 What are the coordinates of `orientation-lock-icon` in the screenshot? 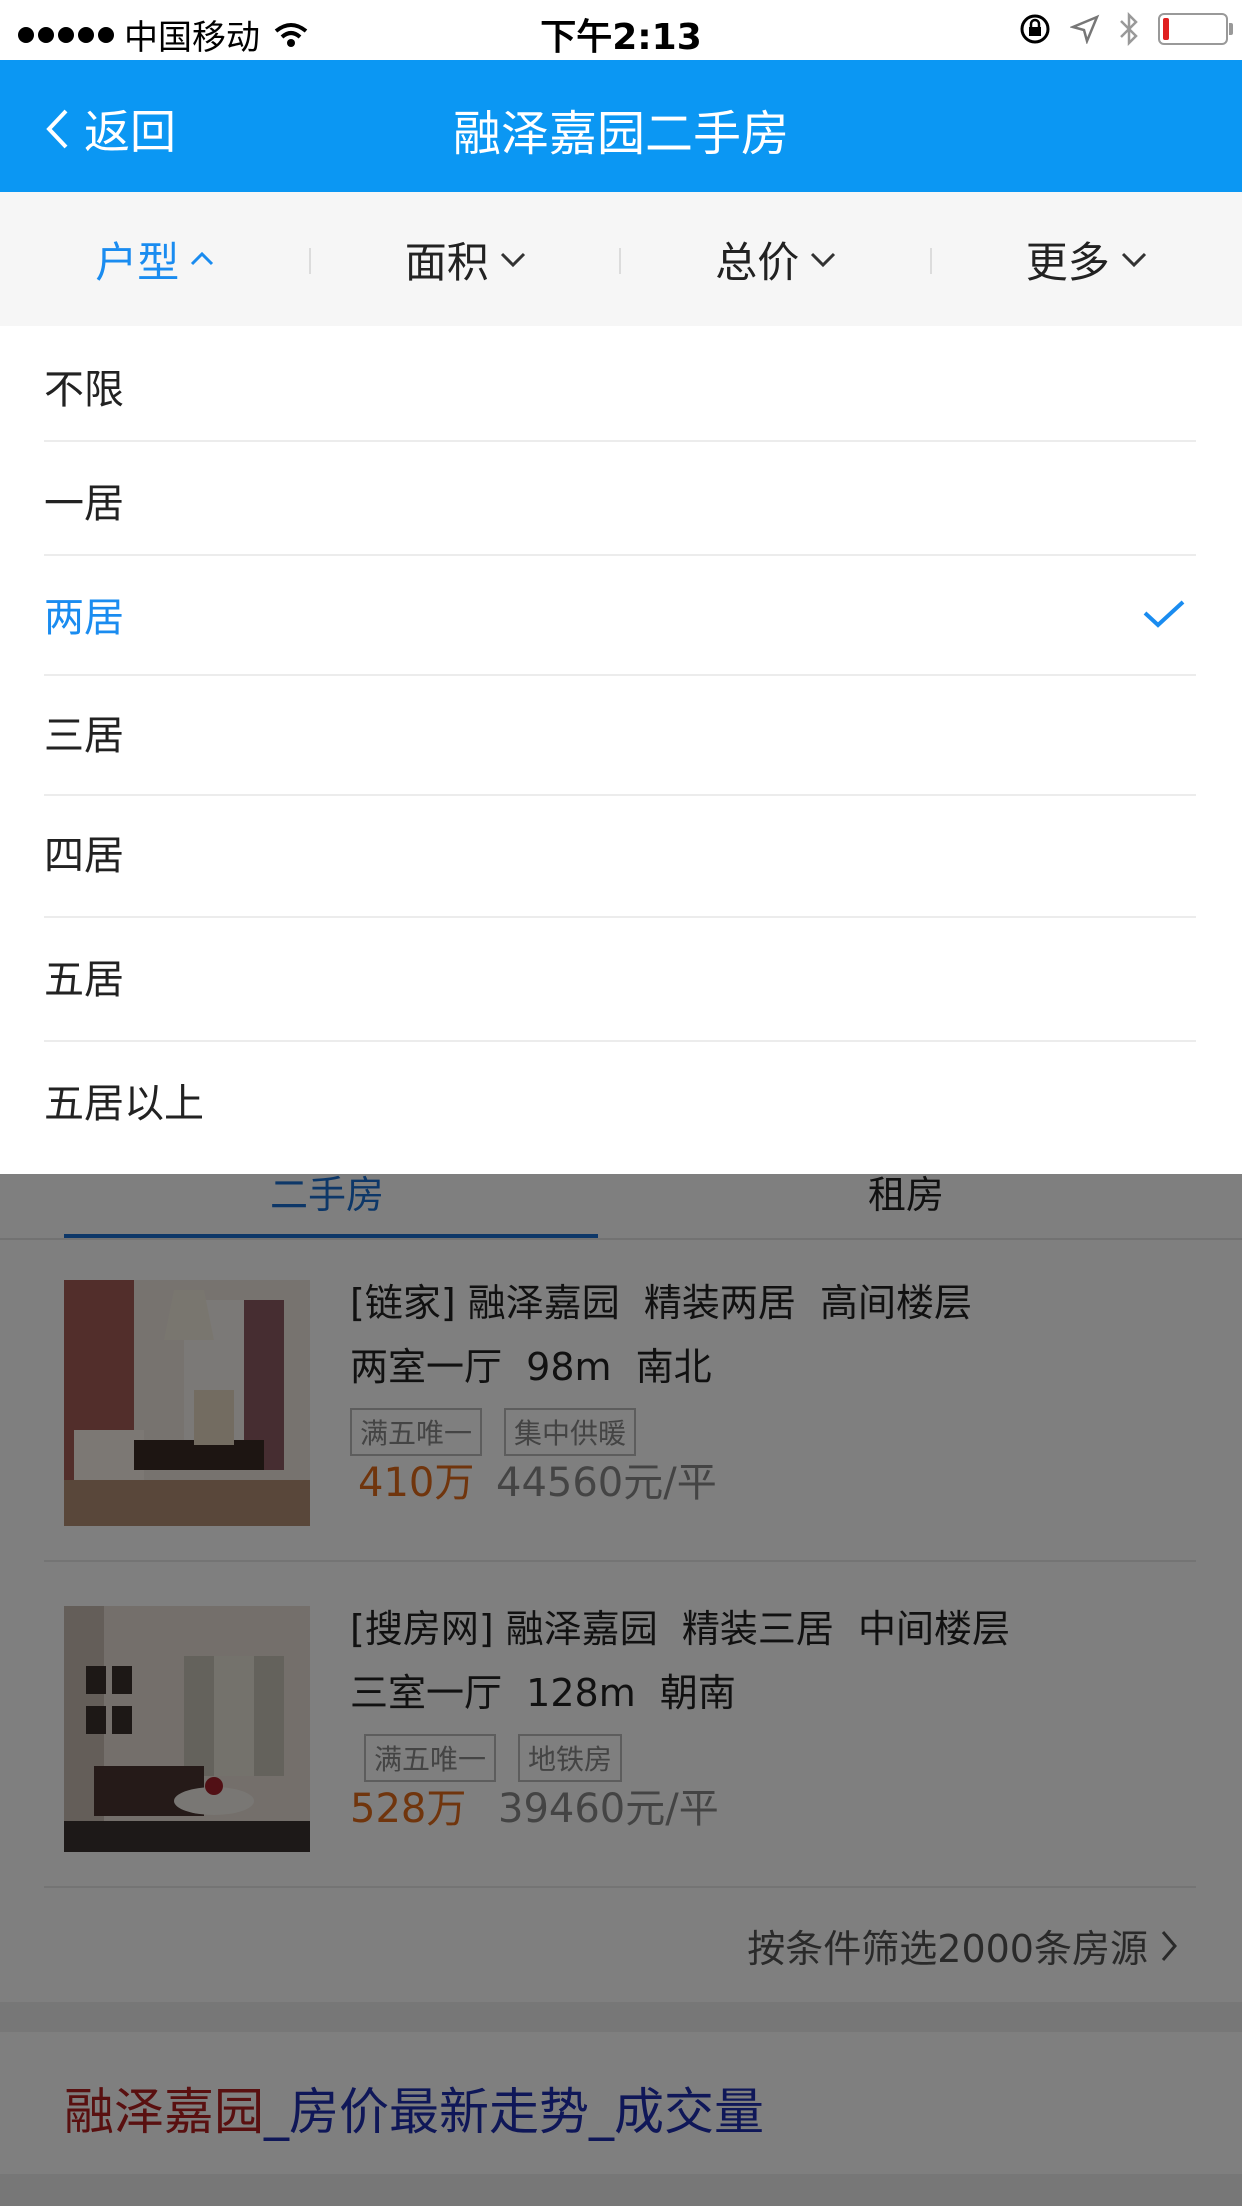 It's located at (1035, 29).